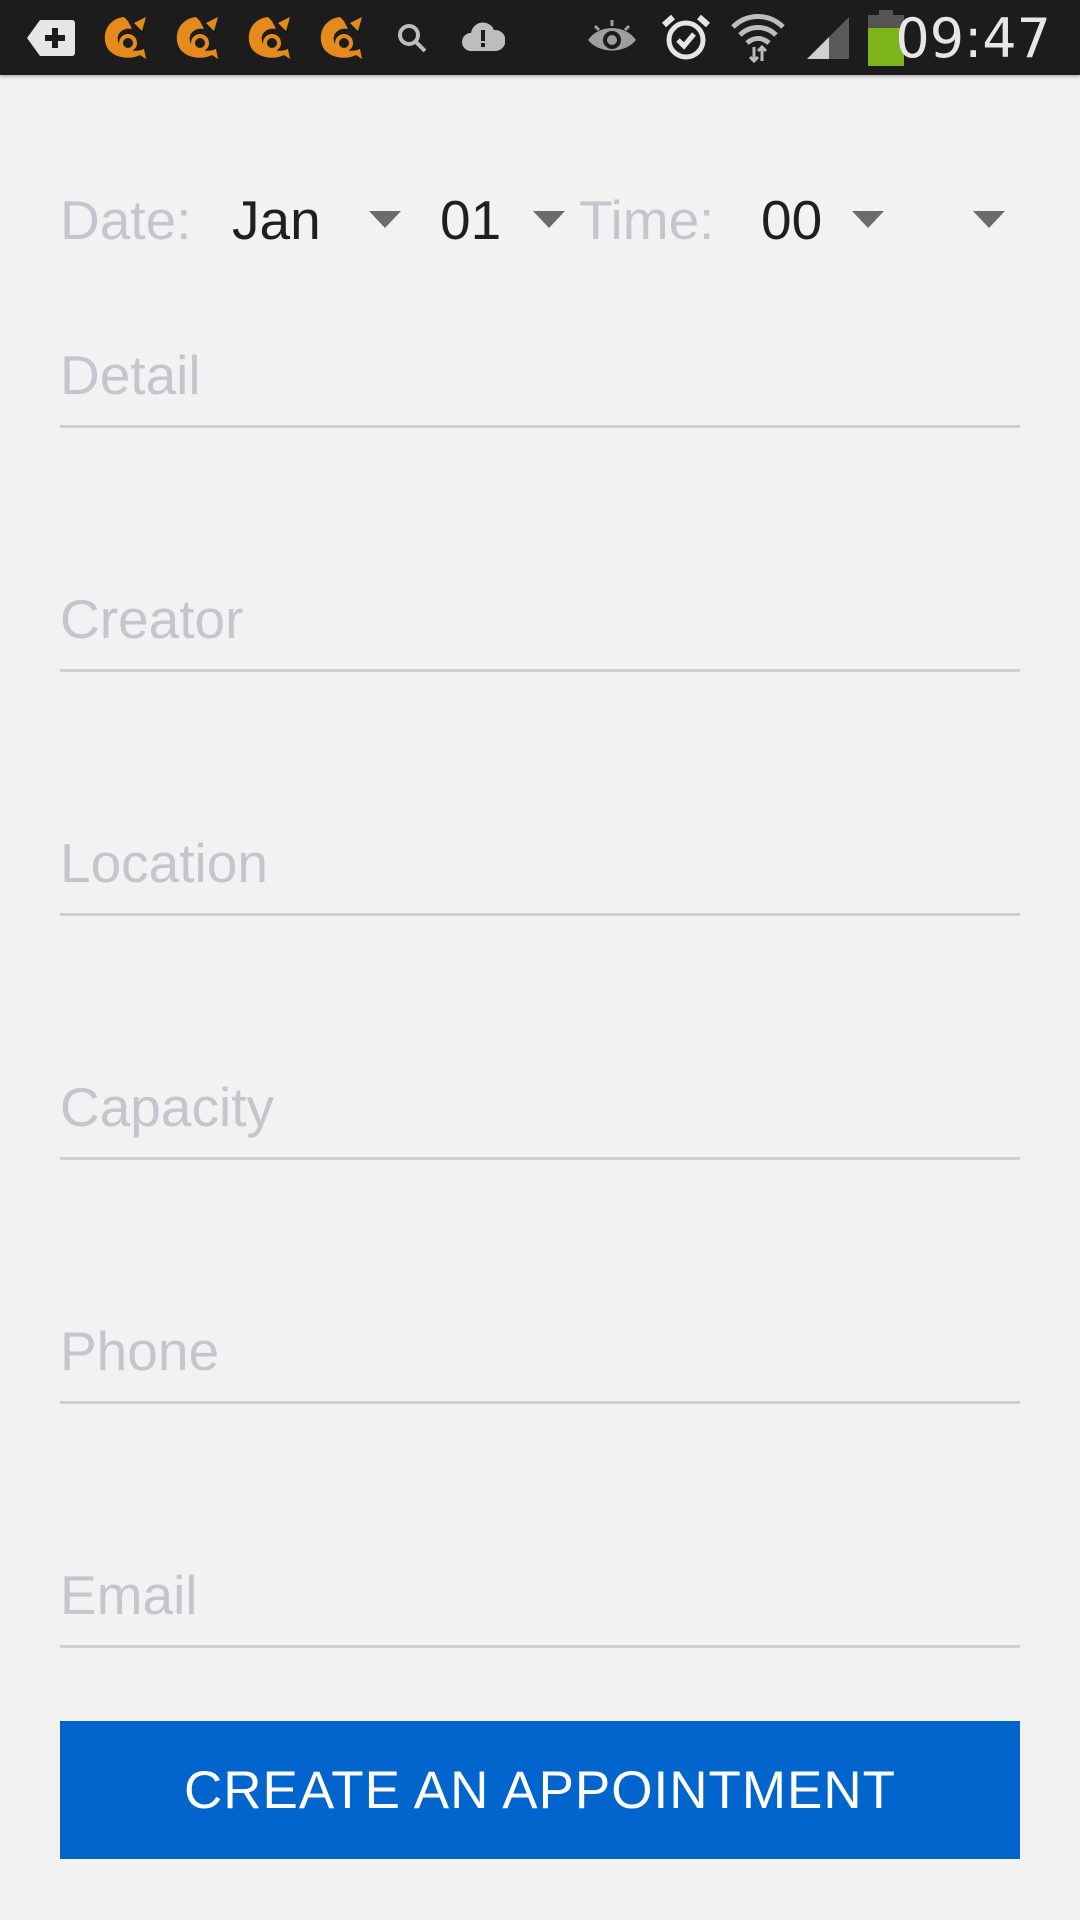  I want to click on hour-spinner: 00, so click(822, 220).